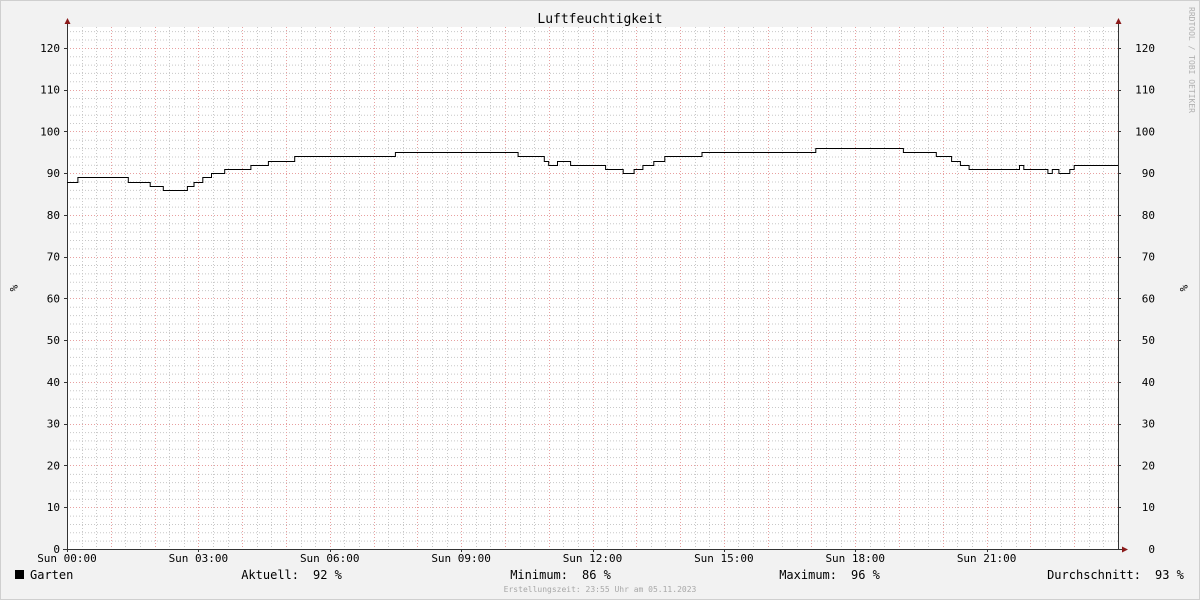 The width and height of the screenshot is (1200, 600). Describe the element at coordinates (1183, 288) in the screenshot. I see `y-axis-label-right: %` at that location.